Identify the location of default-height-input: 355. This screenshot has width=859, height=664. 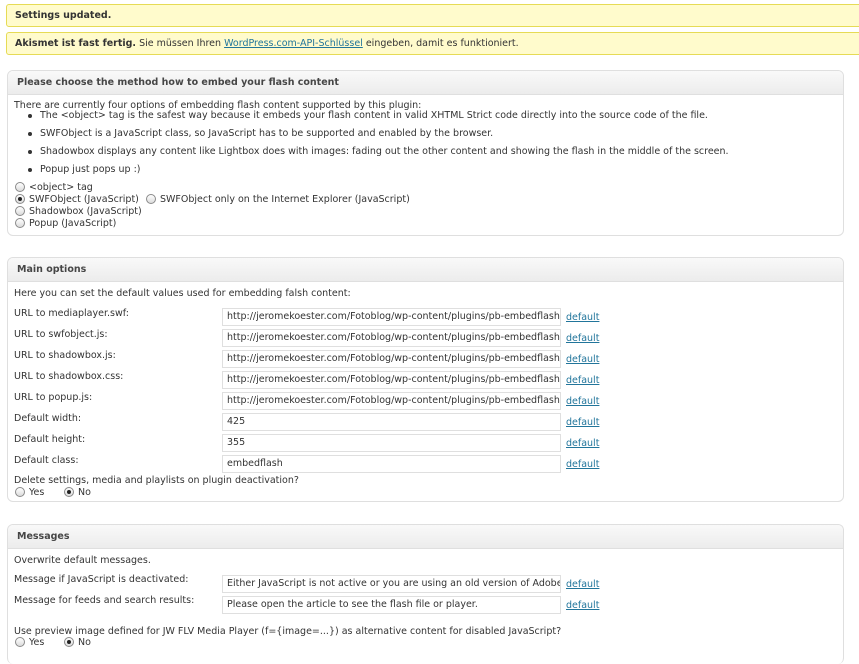
(391, 443).